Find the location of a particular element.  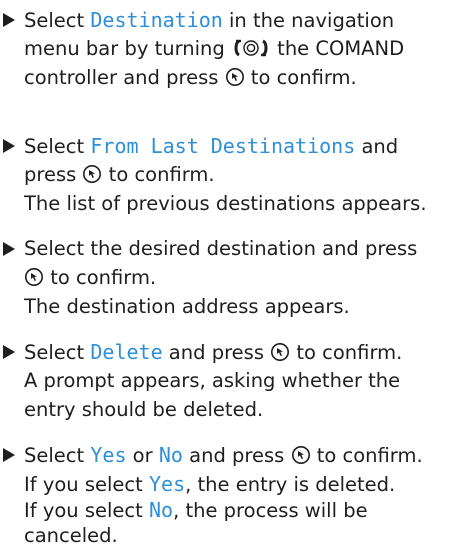

step-text: , the entry is deleted. is located at coordinates (290, 484).